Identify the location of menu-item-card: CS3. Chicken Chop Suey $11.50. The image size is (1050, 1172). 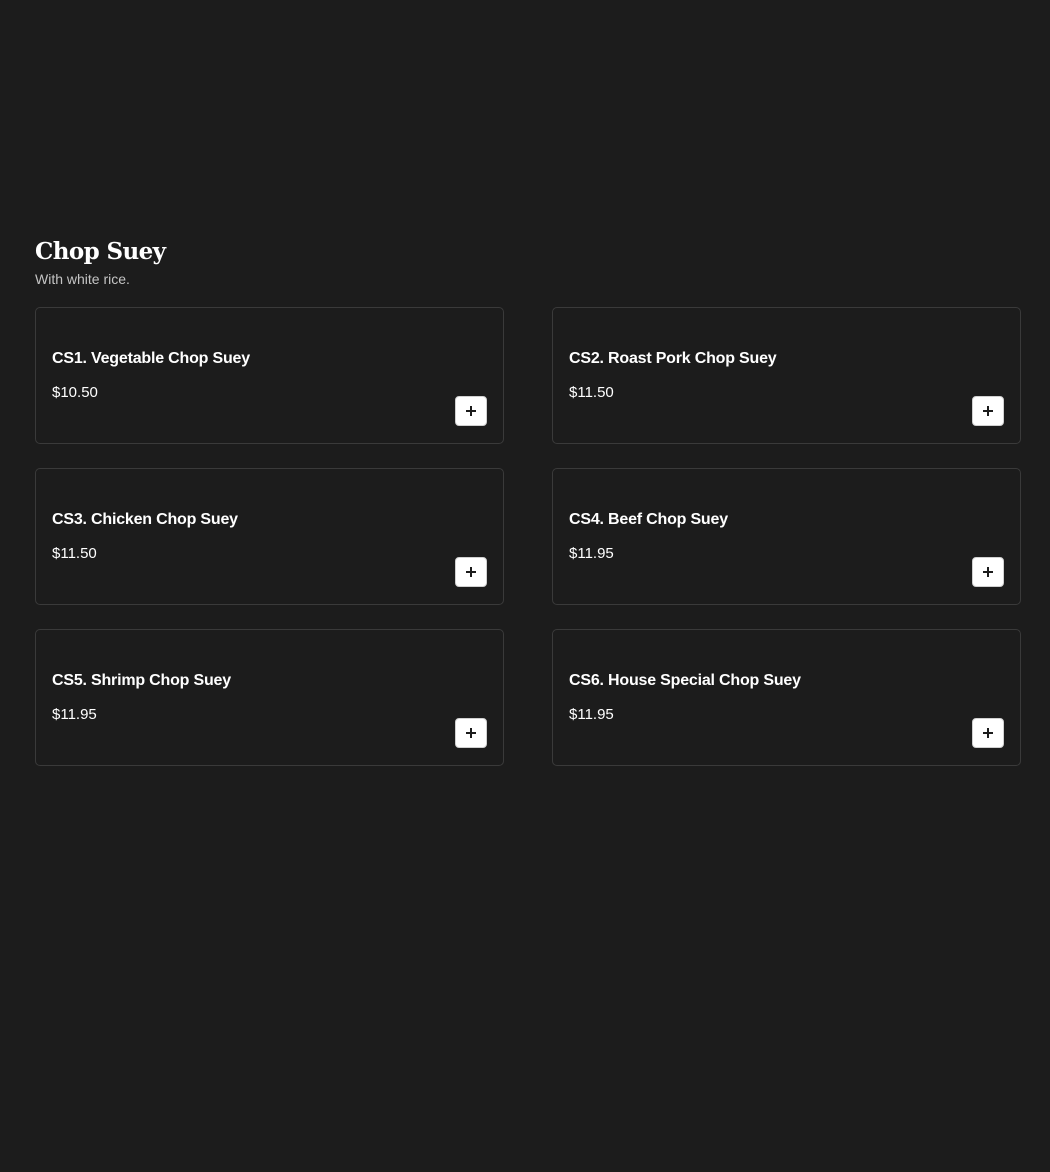
(269, 536).